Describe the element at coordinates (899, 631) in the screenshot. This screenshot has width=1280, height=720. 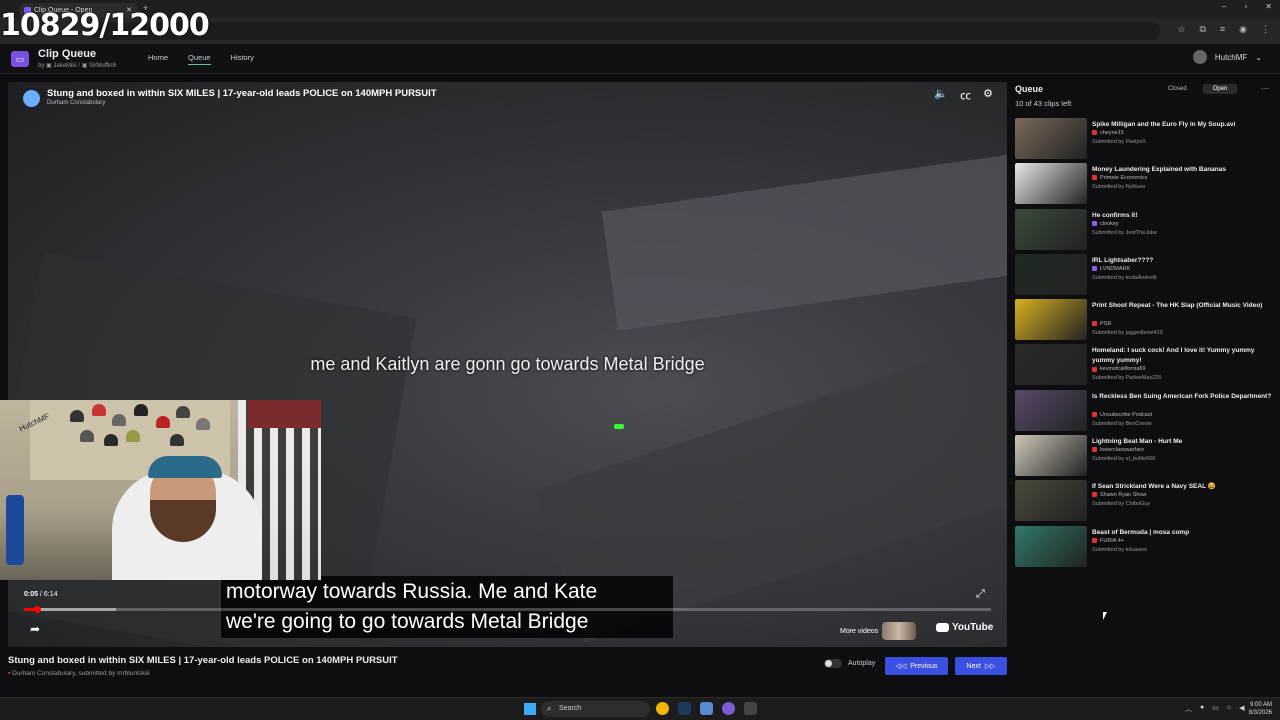
I see `more-videos-thumbnail` at that location.